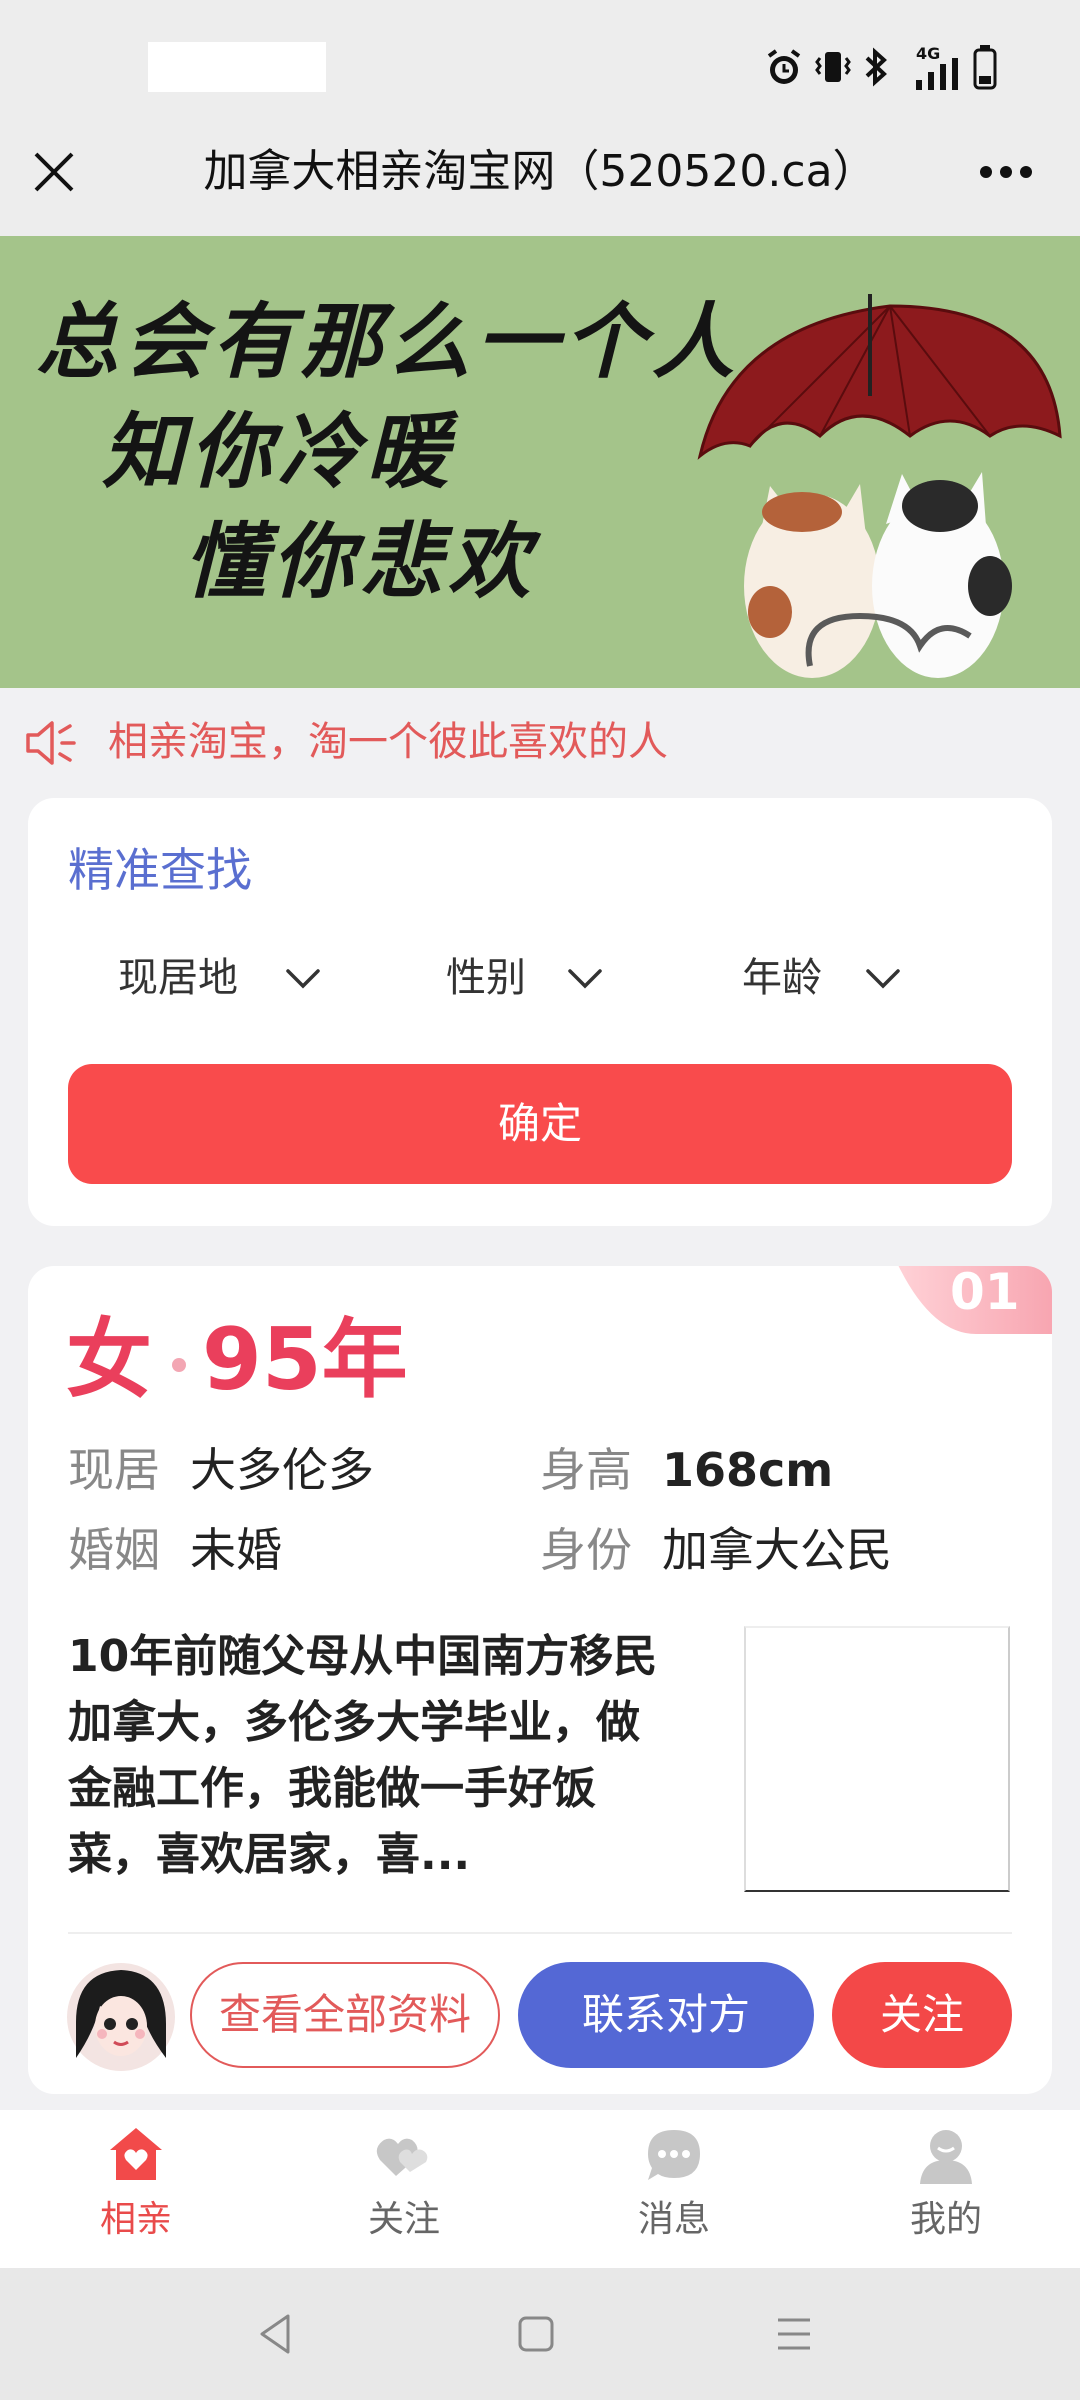 Image resolution: width=1080 pixels, height=2400 pixels. Describe the element at coordinates (237, 67) in the screenshot. I see `redacted-time` at that location.